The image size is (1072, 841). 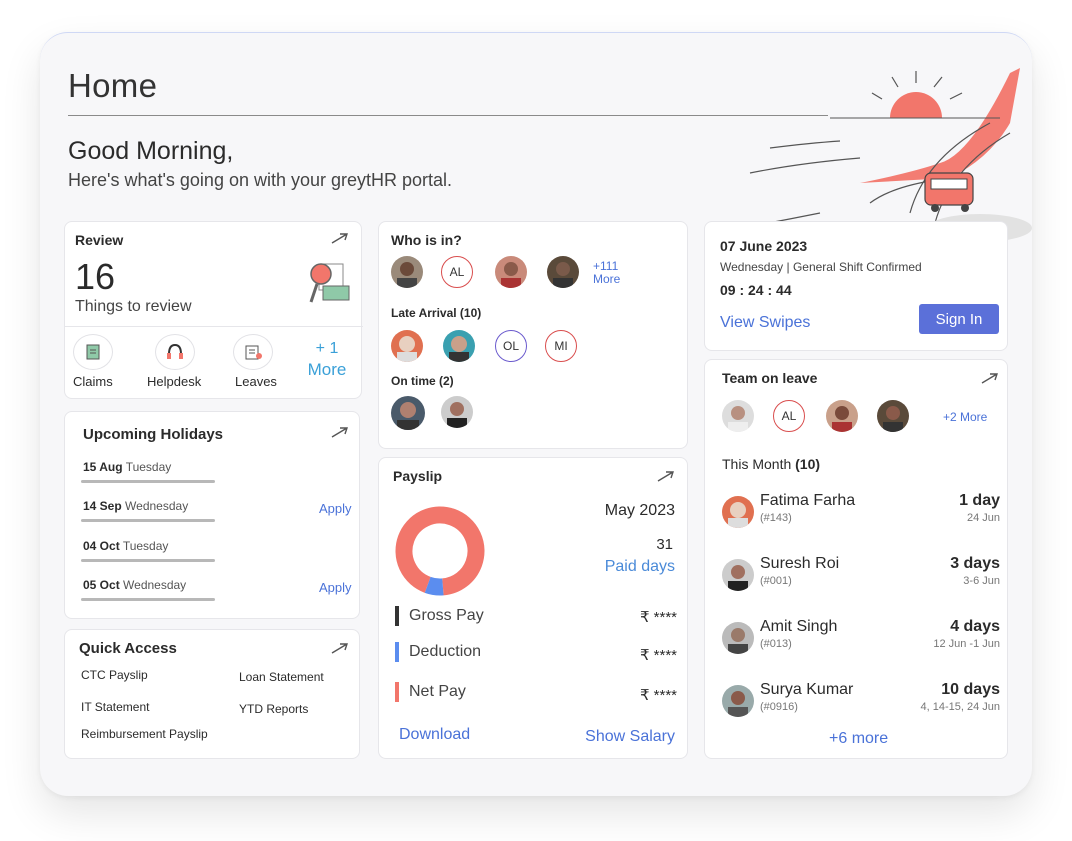 I want to click on leave-emp-id: (#001), so click(x=776, y=581).